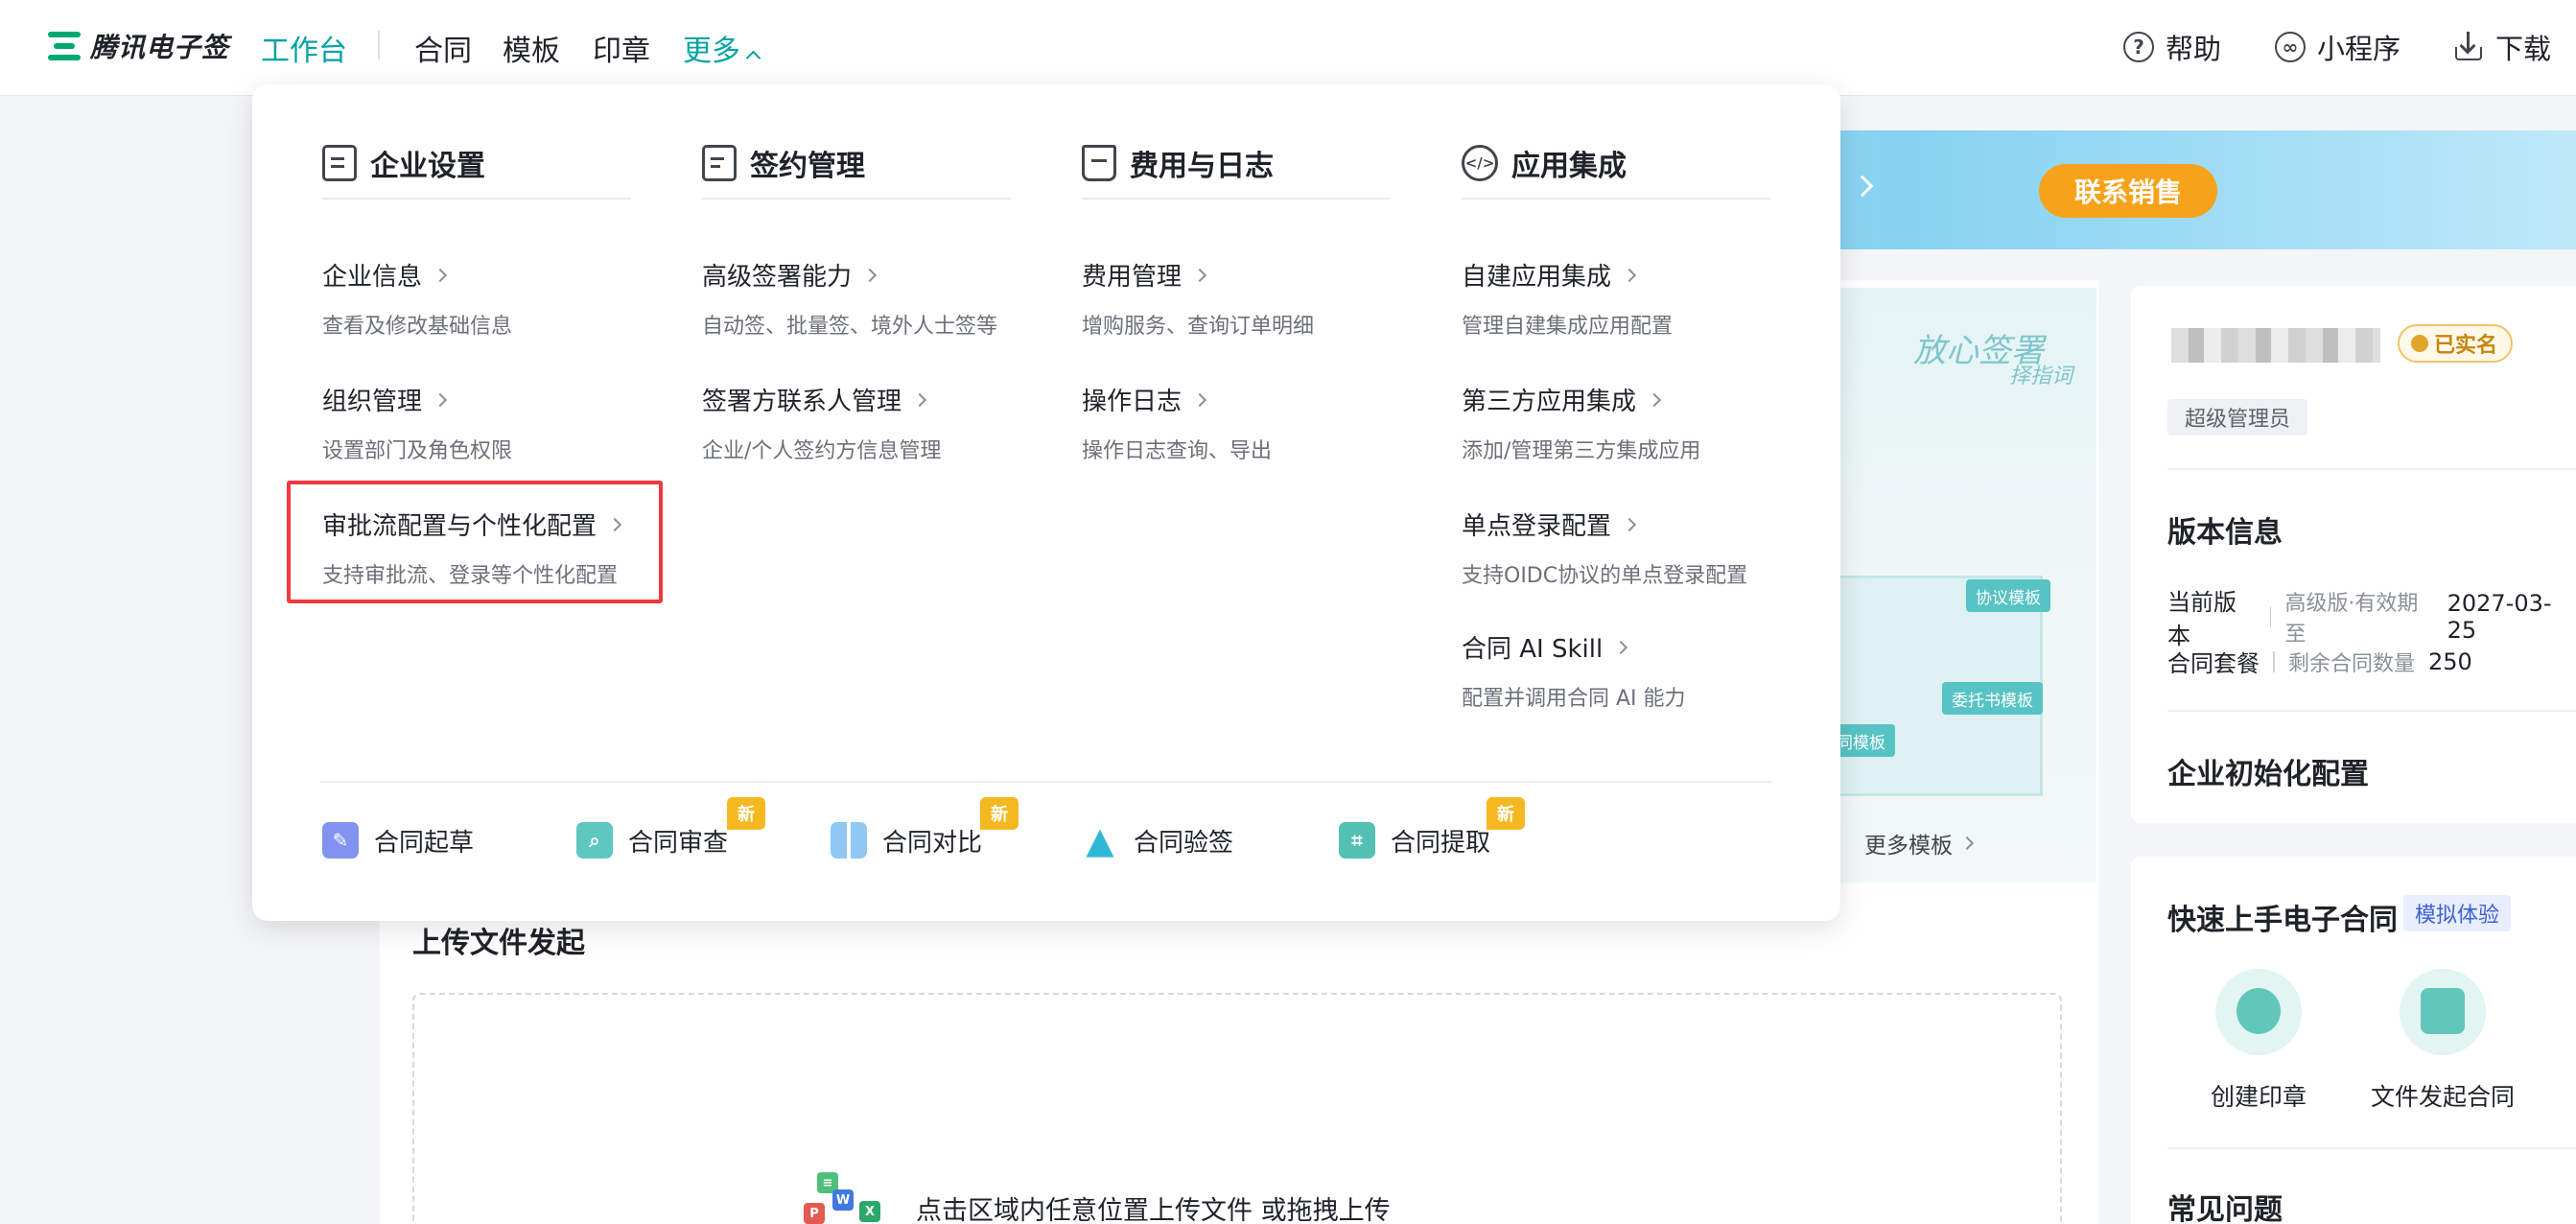  I want to click on menu-item-title: 自建应用集成, so click(1537, 277).